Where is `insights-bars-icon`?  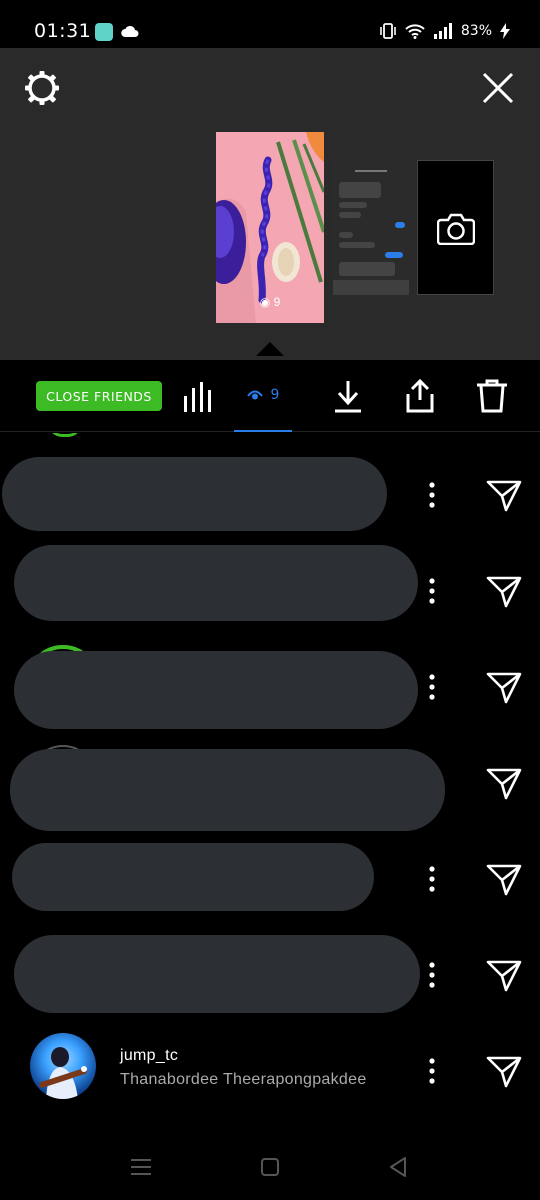 insights-bars-icon is located at coordinates (198, 396).